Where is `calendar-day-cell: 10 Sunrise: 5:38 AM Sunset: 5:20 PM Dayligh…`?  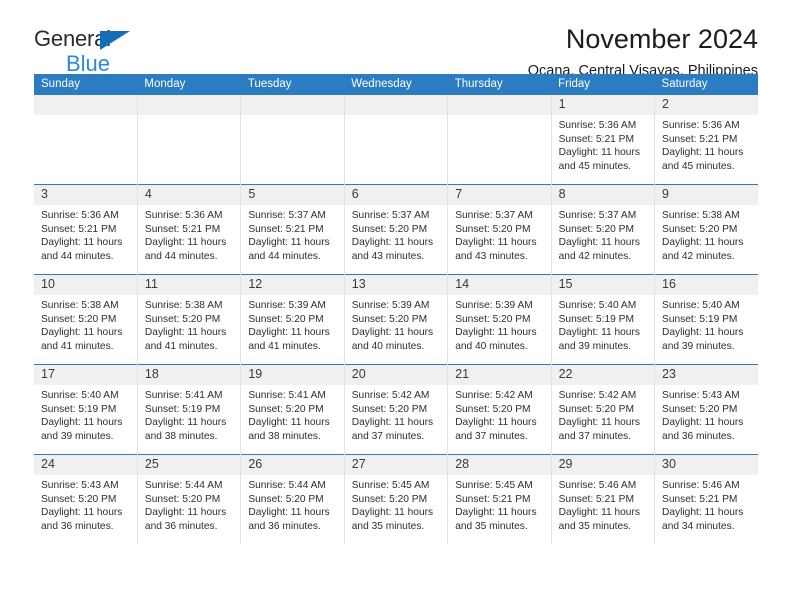 calendar-day-cell: 10 Sunrise: 5:38 AM Sunset: 5:20 PM Dayligh… is located at coordinates (86, 319).